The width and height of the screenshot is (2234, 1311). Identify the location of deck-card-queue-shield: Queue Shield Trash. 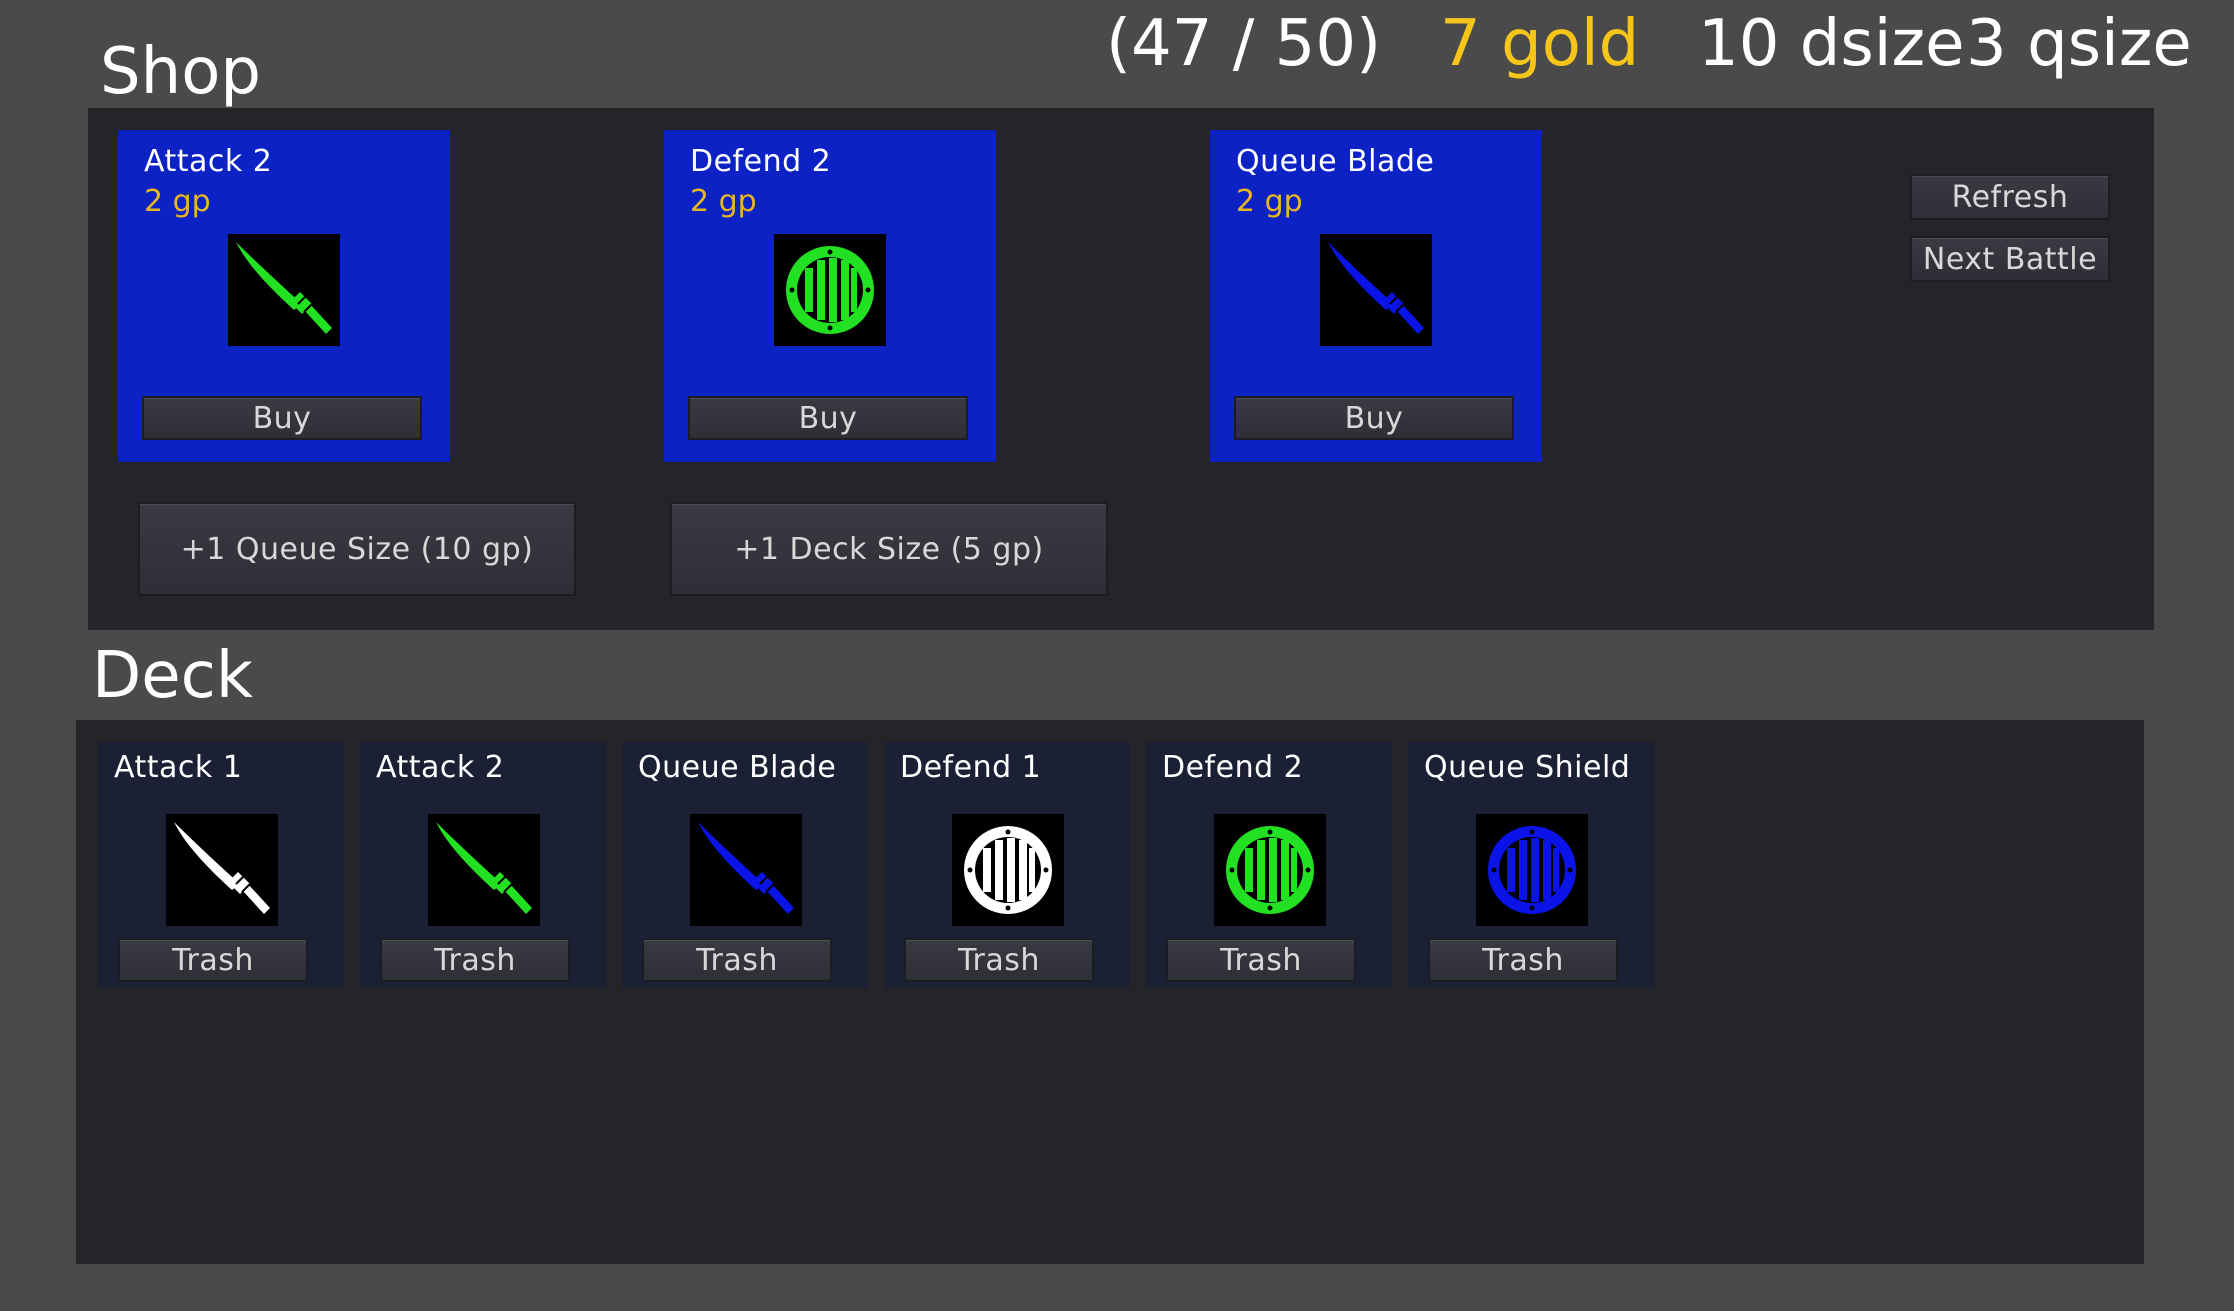
(1531, 865).